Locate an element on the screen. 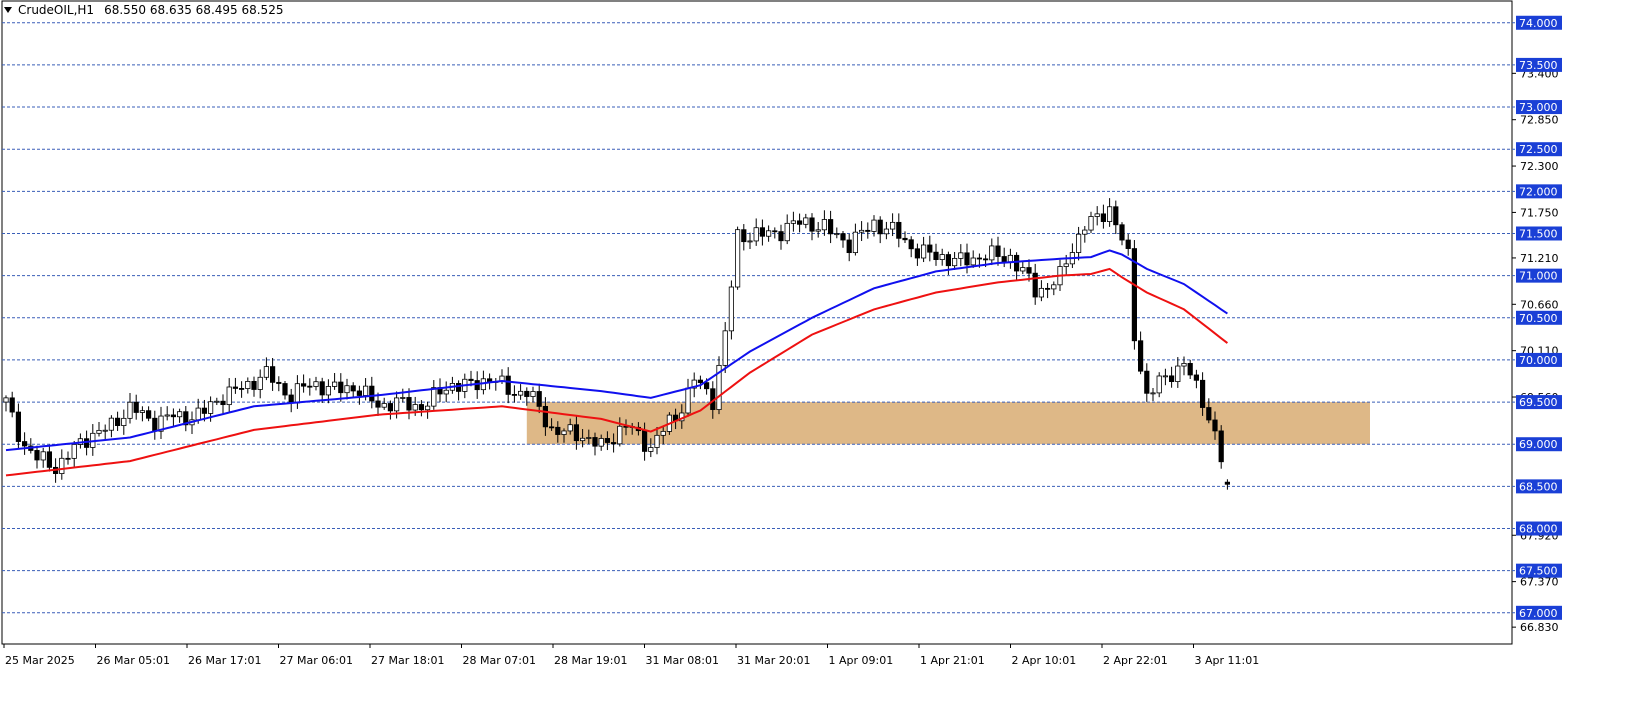 This screenshot has width=1651, height=708. y-tick-label: 72.850 is located at coordinates (1539, 120).